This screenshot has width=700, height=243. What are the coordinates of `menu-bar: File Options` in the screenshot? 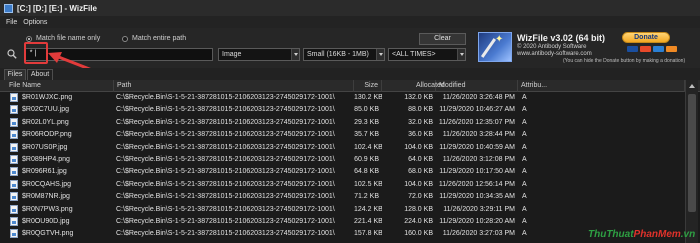 It's located at (350, 22).